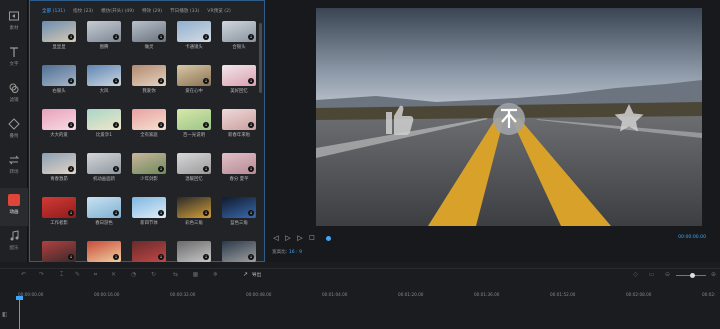 The image size is (720, 329). Describe the element at coordinates (651, 274) in the screenshot. I see `fit-icon: ▭` at that location.